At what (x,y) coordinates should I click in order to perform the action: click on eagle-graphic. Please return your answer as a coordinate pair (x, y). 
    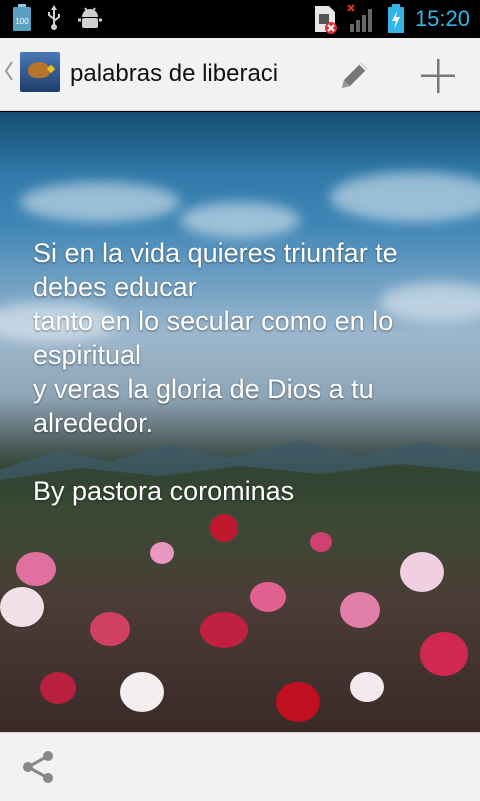
    Looking at the image, I should click on (39, 70).